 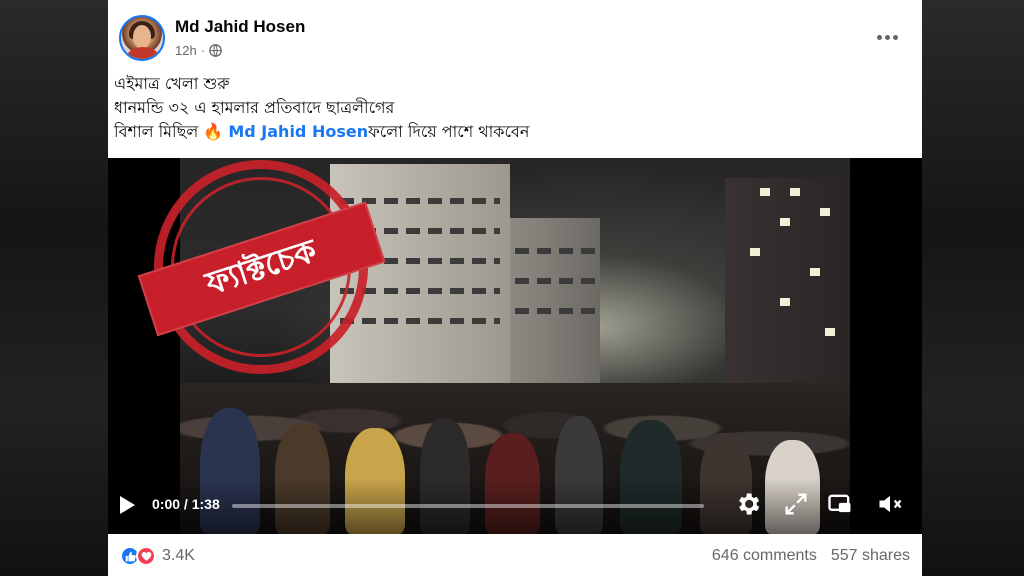 I want to click on comments-count-link: 646 comments, so click(x=764, y=556).